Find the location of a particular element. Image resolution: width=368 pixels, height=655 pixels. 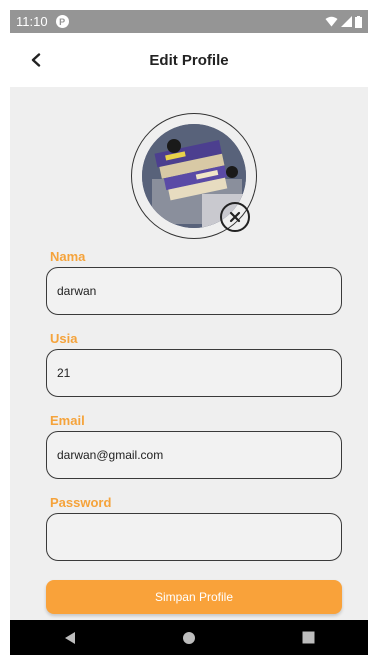

page-title: Edit Profile is located at coordinates (189, 60).